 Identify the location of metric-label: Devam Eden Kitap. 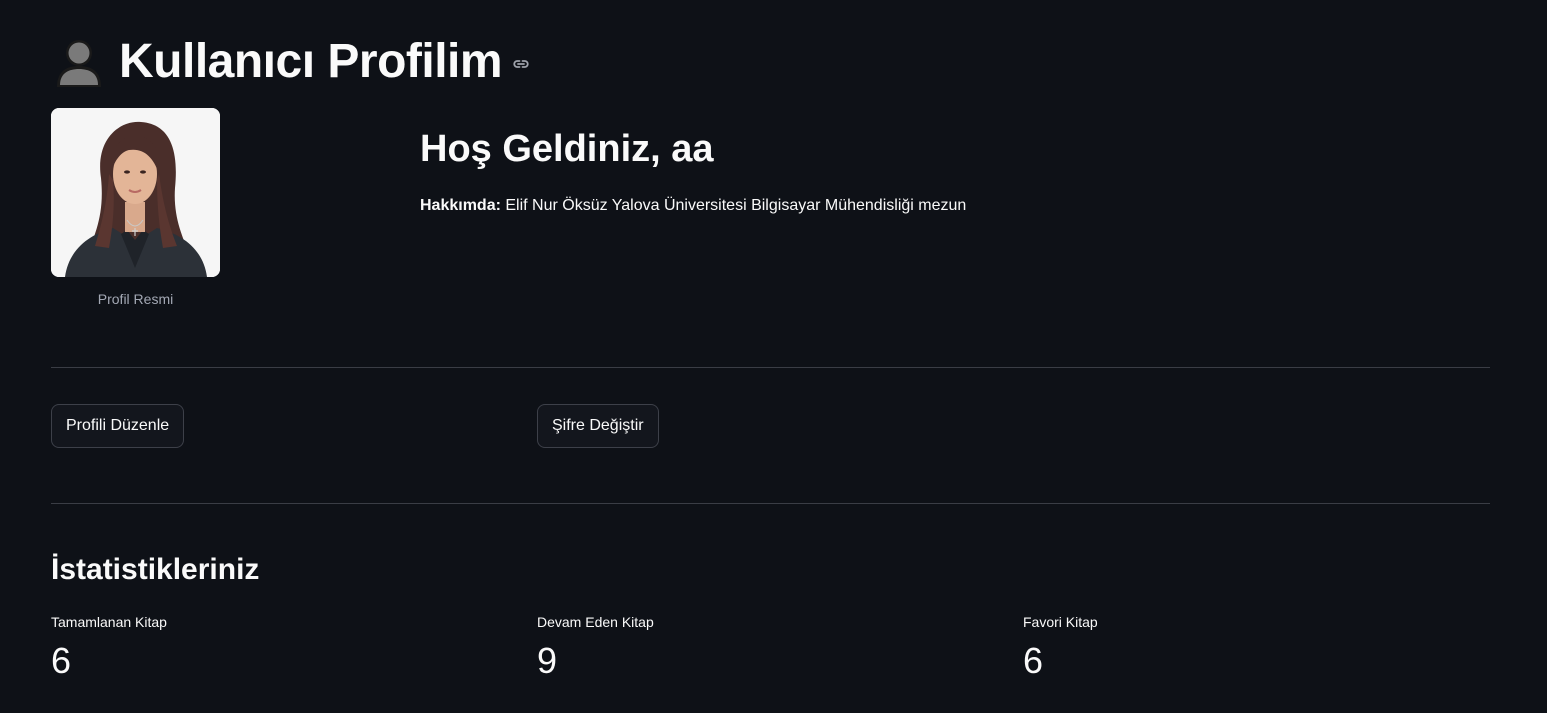
(595, 622).